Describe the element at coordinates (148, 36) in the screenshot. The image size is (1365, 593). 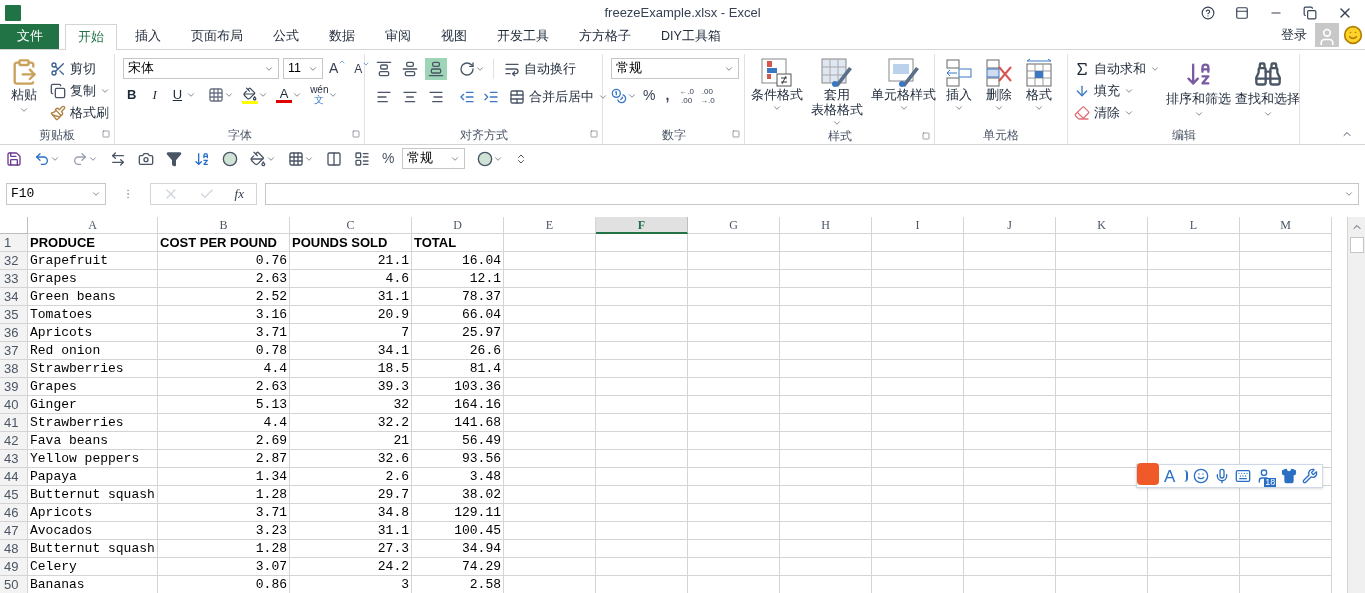
I see `ribbon-tab: 插入` at that location.